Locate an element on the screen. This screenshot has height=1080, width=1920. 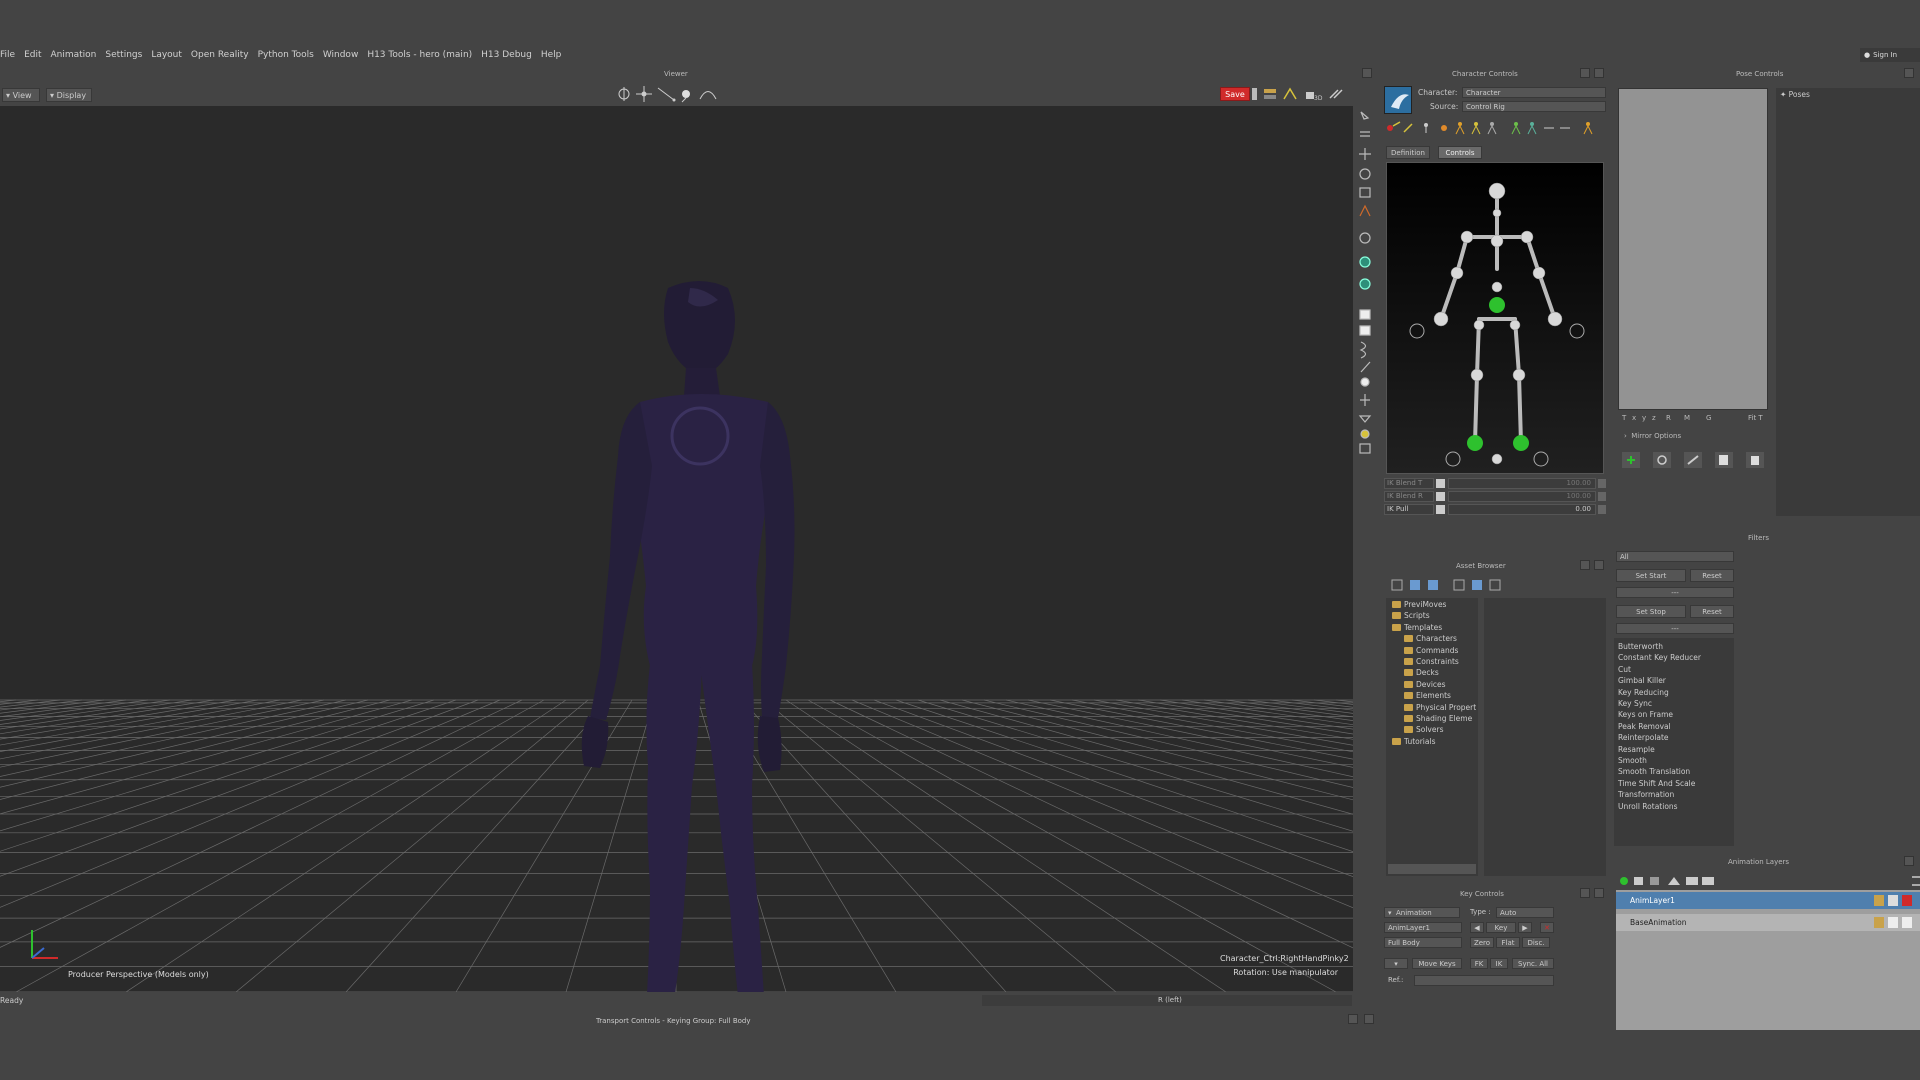
asset-tree-item: Scripts is located at coordinates (1411, 615).